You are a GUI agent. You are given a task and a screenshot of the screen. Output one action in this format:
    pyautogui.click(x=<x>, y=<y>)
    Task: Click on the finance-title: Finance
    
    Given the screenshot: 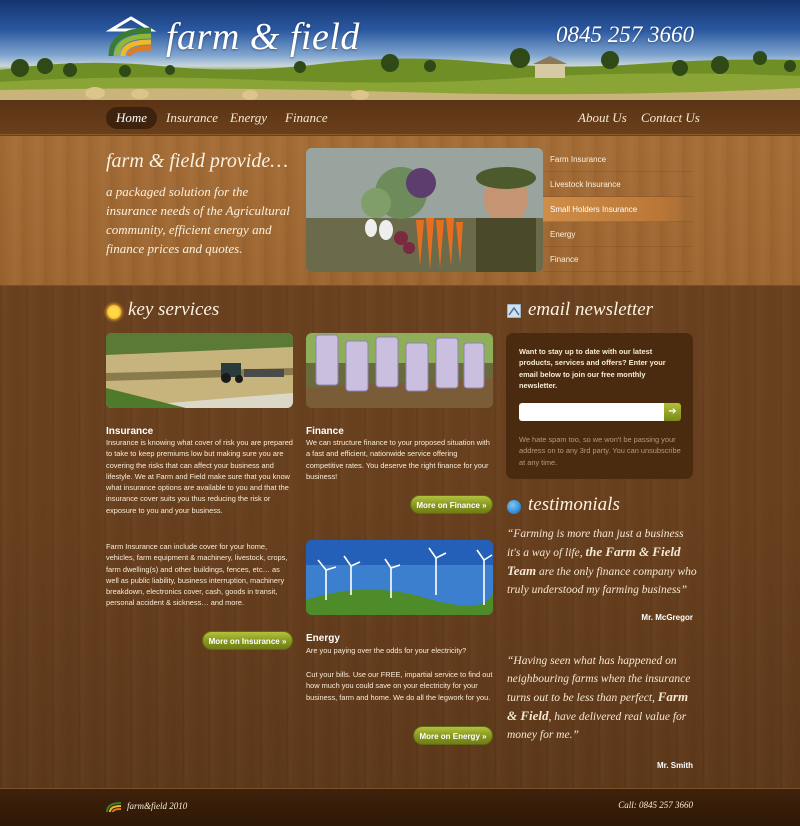 What is the action you would take?
    pyautogui.click(x=325, y=431)
    